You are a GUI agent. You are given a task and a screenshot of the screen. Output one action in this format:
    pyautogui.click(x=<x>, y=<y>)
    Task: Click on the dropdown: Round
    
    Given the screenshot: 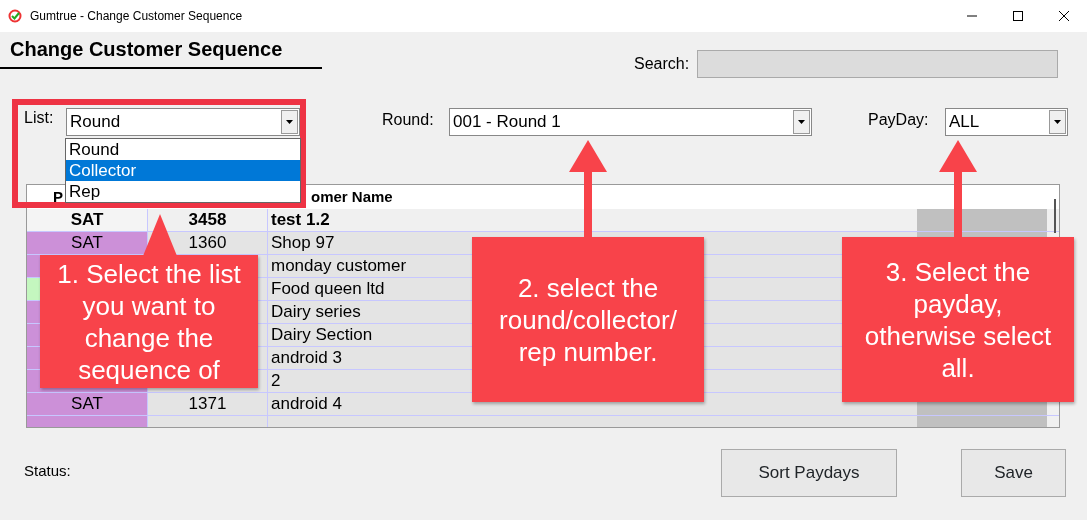 What is the action you would take?
    pyautogui.click(x=183, y=122)
    